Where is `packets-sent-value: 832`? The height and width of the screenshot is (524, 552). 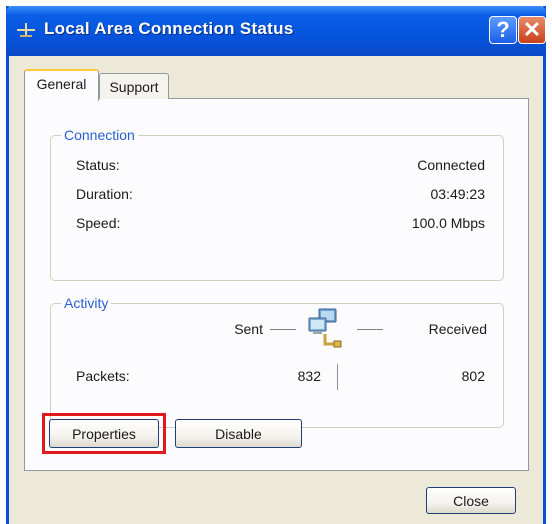
packets-sent-value: 832 is located at coordinates (309, 376).